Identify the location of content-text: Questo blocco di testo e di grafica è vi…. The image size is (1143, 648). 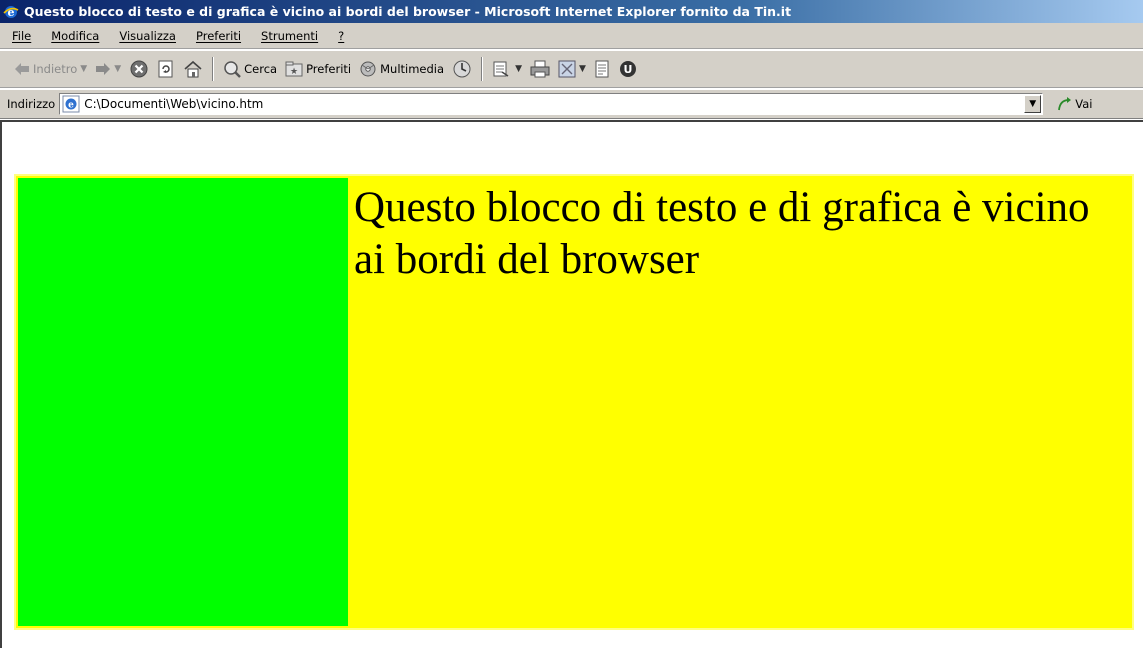
(722, 233).